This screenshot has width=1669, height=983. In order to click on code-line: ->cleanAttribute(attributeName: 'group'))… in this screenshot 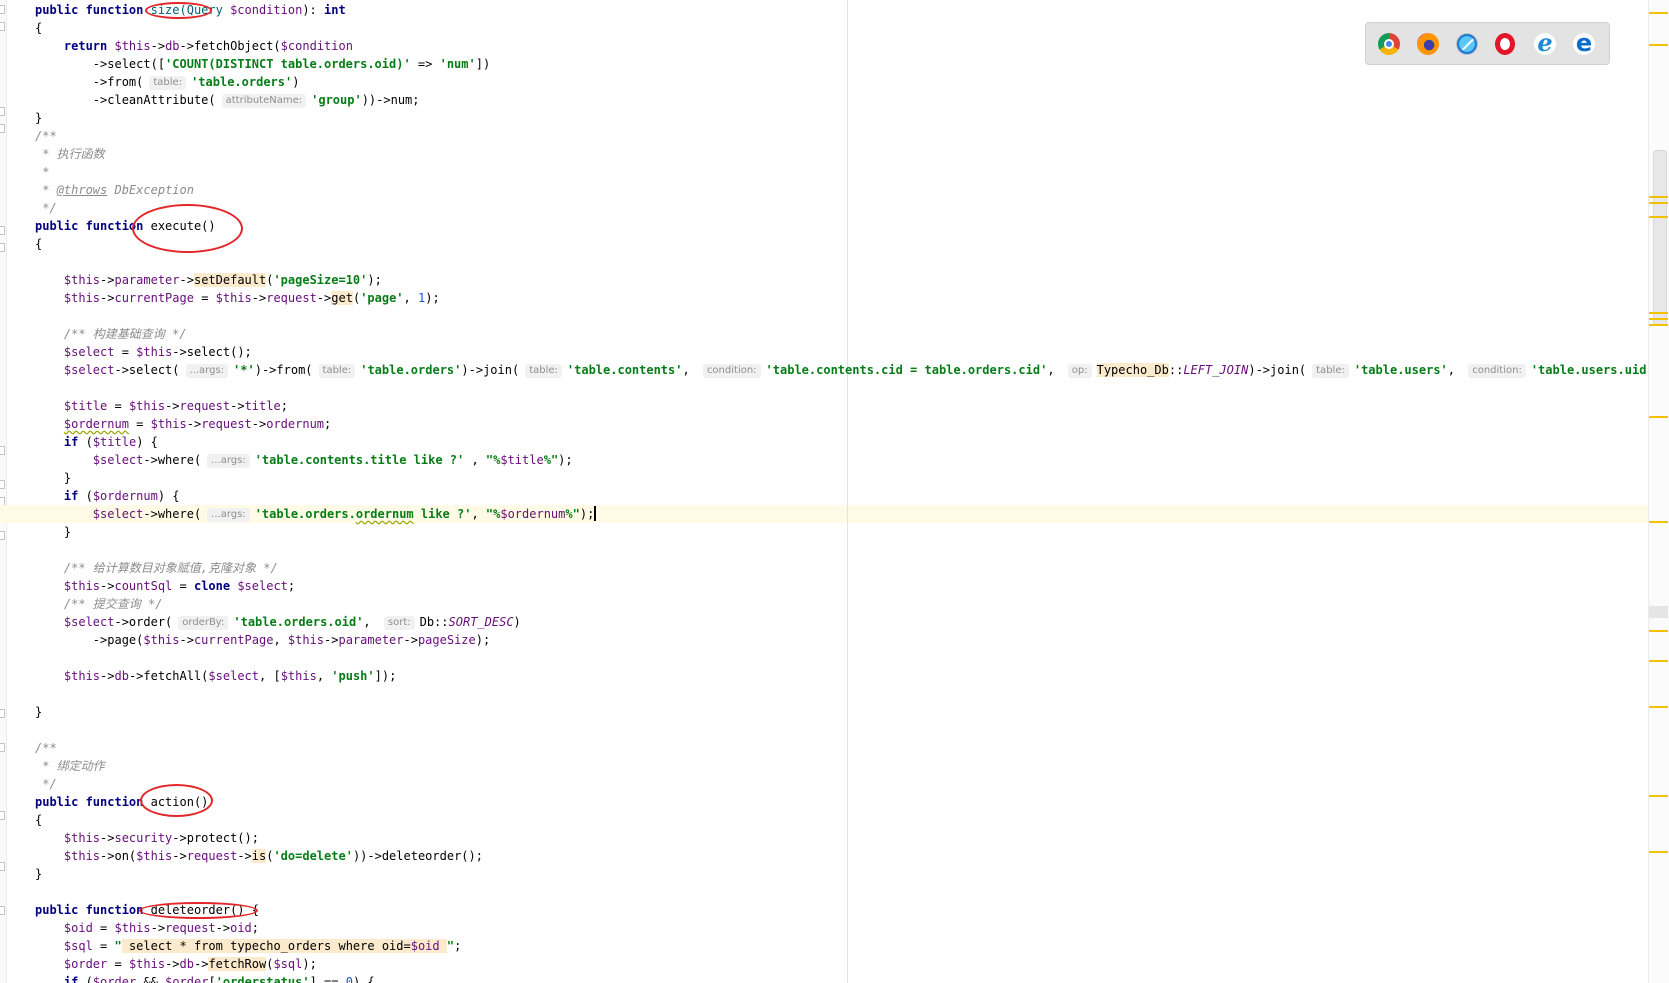, I will do `click(227, 100)`.